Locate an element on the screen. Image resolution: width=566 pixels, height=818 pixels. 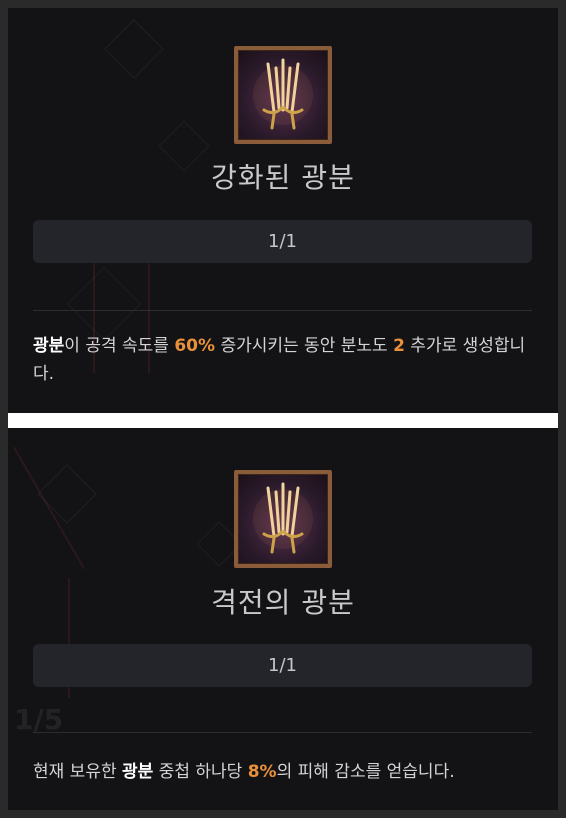
highlight-number: 8% is located at coordinates (262, 772).